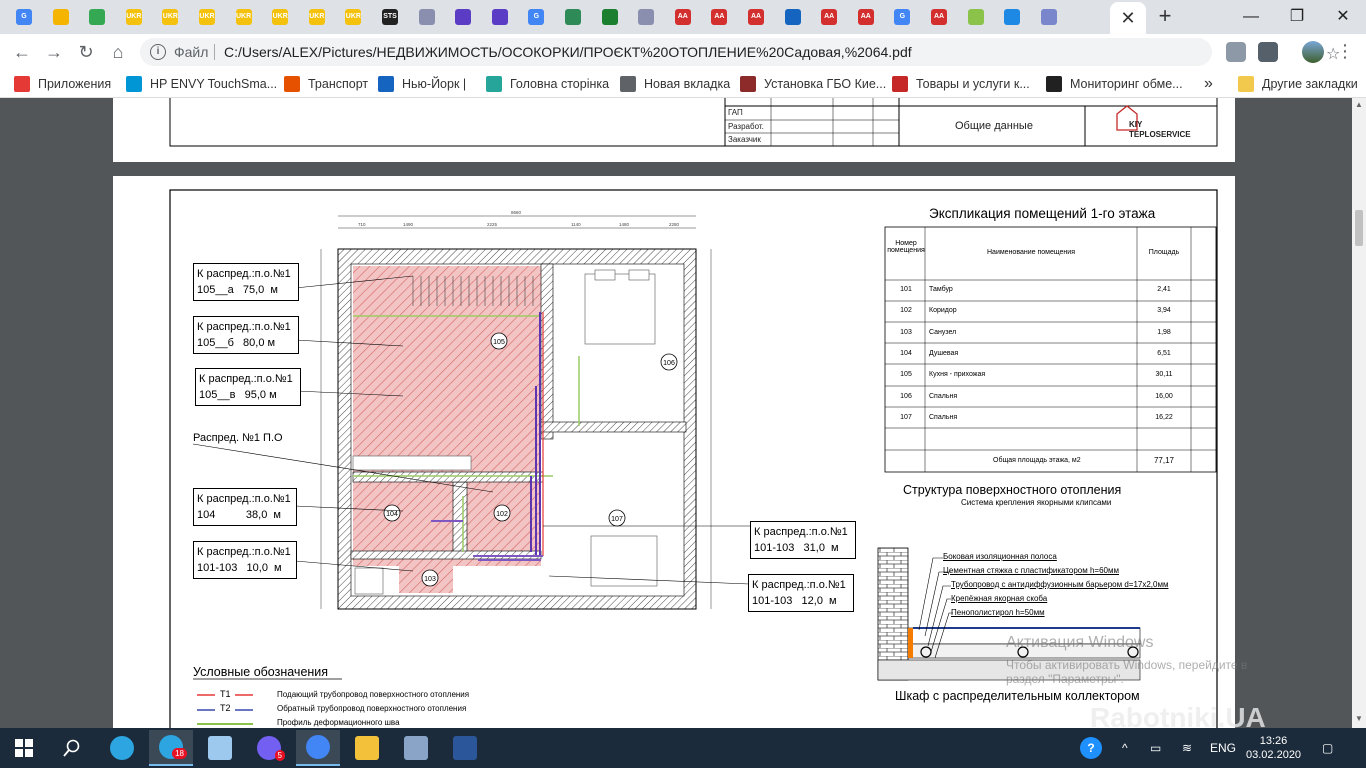 The width and height of the screenshot is (1366, 768). I want to click on bookmark-item: Транспорт, so click(326, 84).